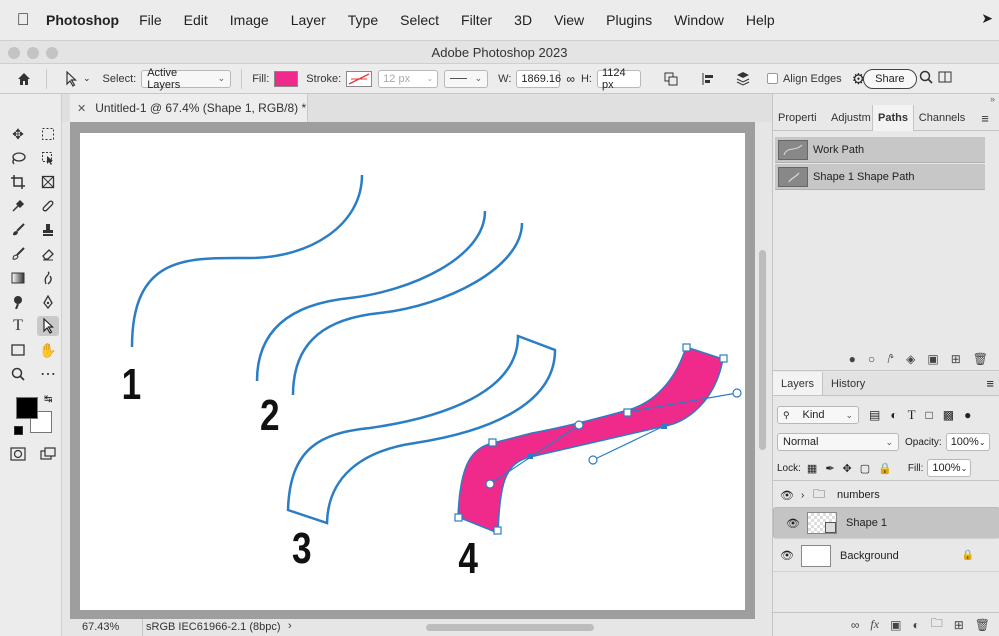 Image resolution: width=999 pixels, height=636 pixels. Describe the element at coordinates (880, 150) in the screenshot. I see `path-item-work-path: Work Path` at that location.